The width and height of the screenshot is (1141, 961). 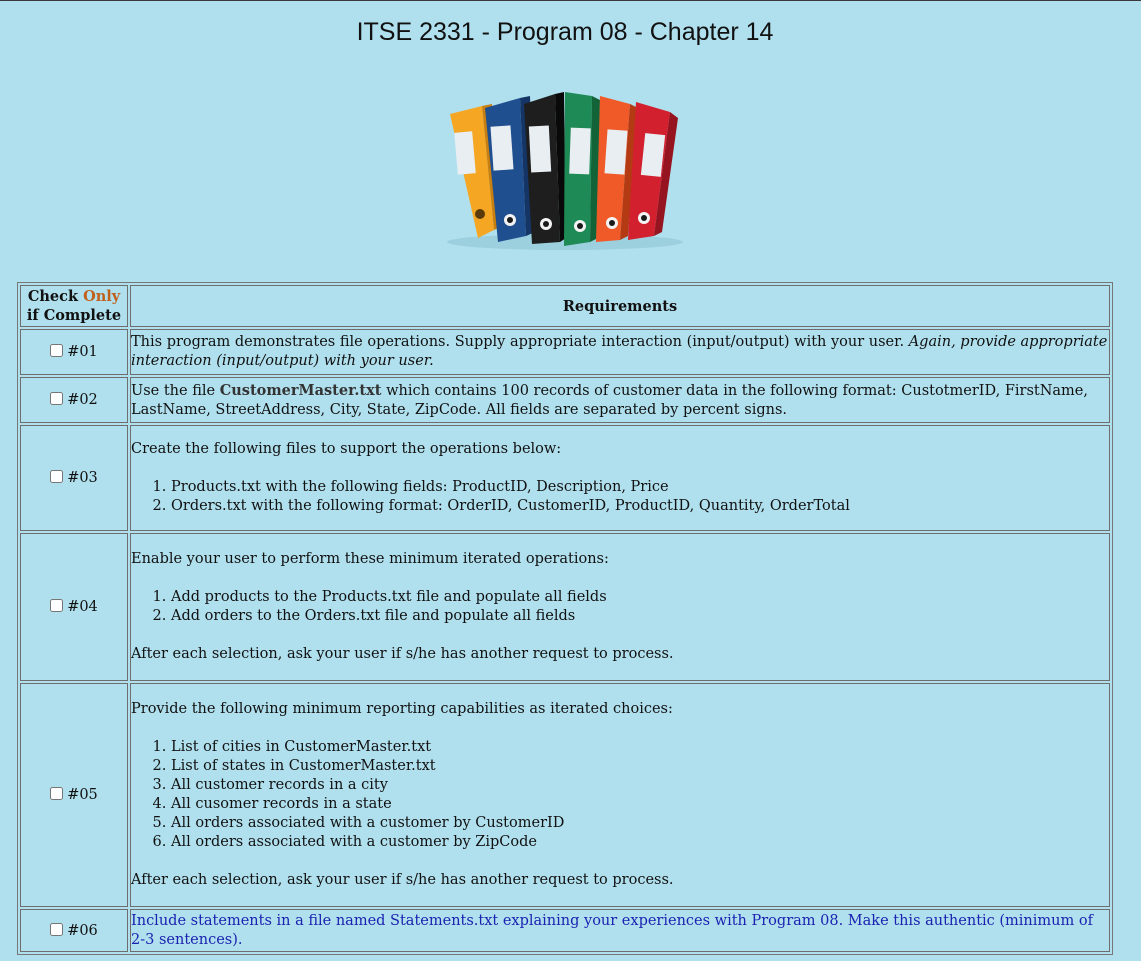 What do you see at coordinates (82, 352) in the screenshot?
I see `row-id: #01` at bounding box center [82, 352].